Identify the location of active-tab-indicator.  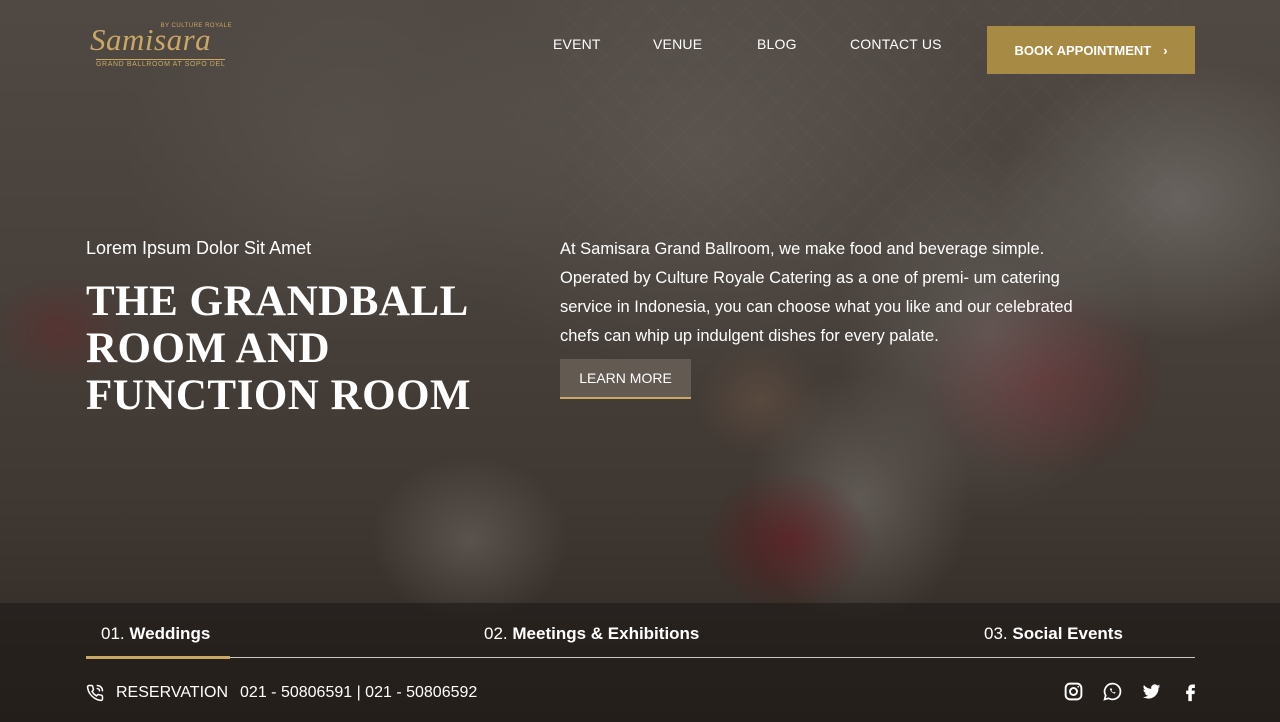
(158, 657).